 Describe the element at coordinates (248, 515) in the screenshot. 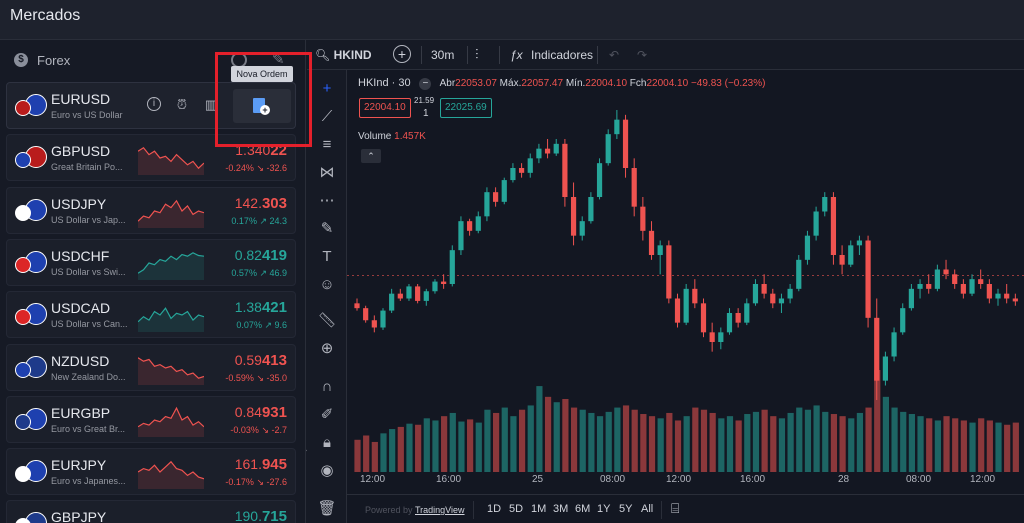

I see `price-main: 190.` at that location.